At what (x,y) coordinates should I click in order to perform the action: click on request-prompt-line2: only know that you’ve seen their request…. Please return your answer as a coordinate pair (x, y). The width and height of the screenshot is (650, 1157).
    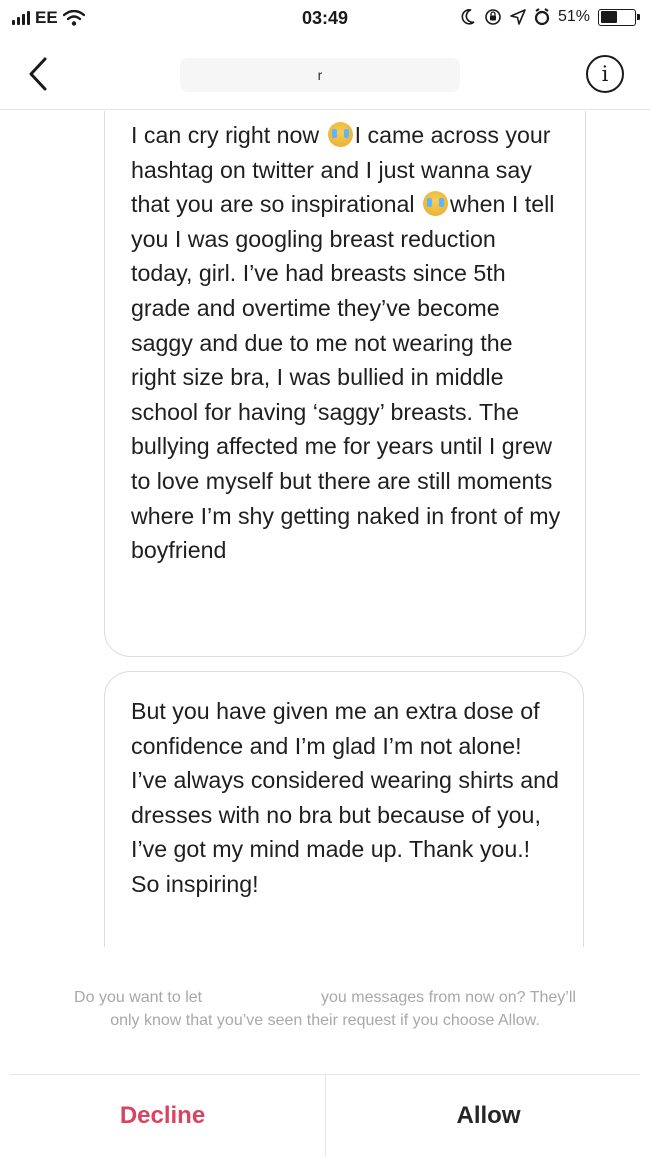
    Looking at the image, I should click on (325, 1020).